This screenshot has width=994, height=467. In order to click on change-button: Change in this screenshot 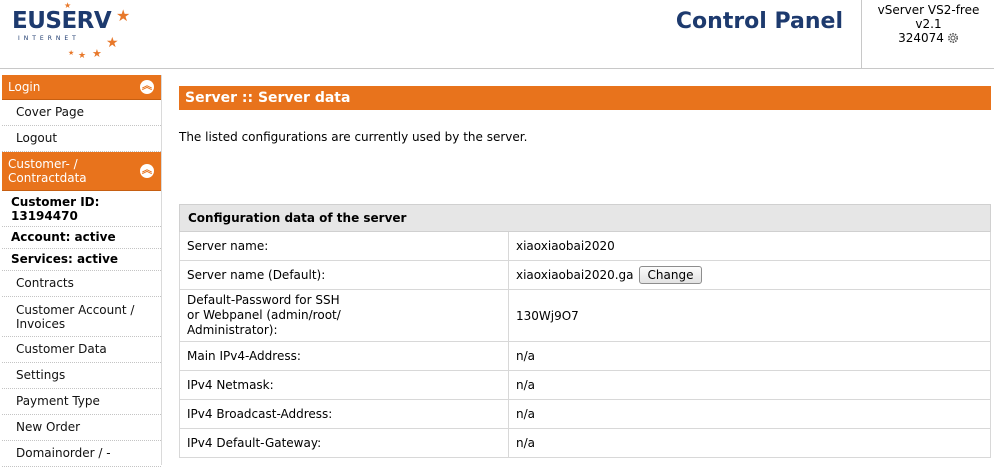, I will do `click(670, 275)`.